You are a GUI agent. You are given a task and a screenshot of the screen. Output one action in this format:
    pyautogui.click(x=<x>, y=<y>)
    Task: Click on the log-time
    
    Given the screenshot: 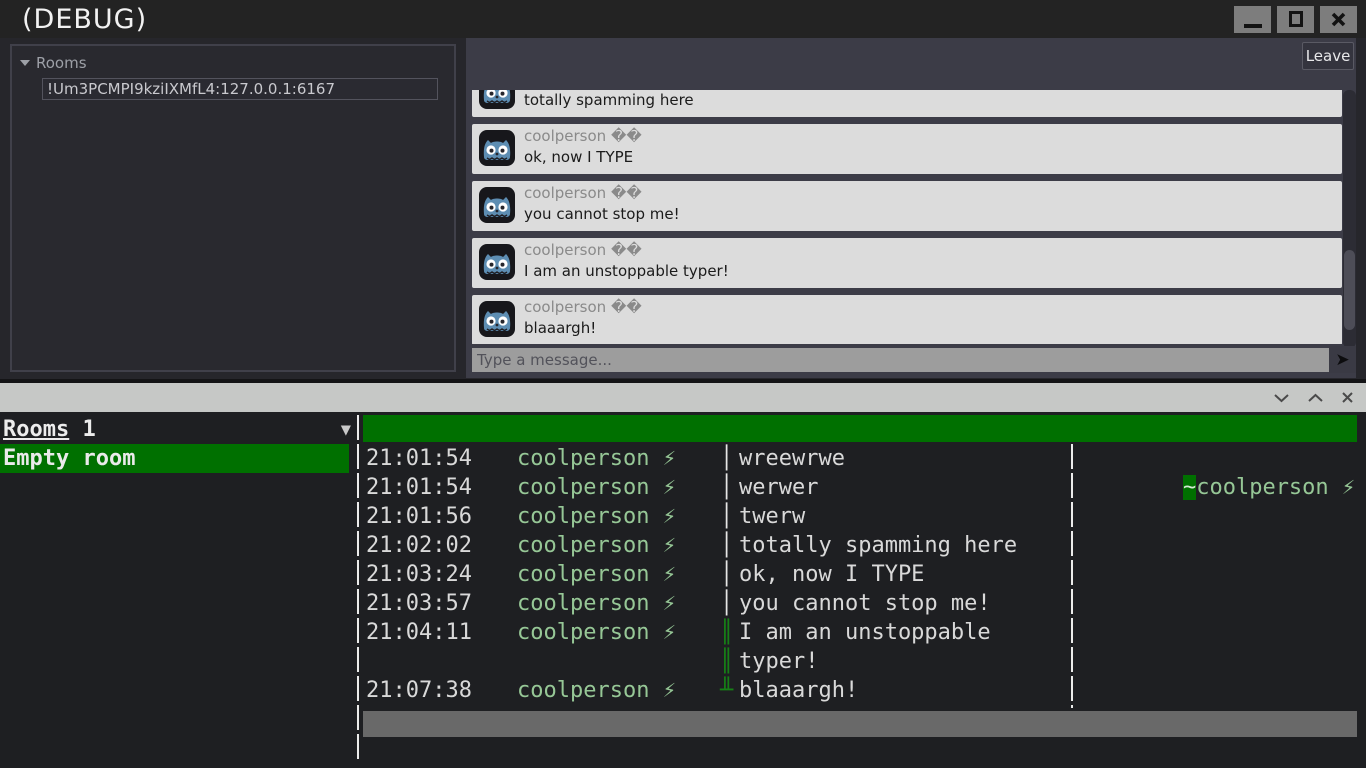 What is the action you would take?
    pyautogui.click(x=440, y=661)
    